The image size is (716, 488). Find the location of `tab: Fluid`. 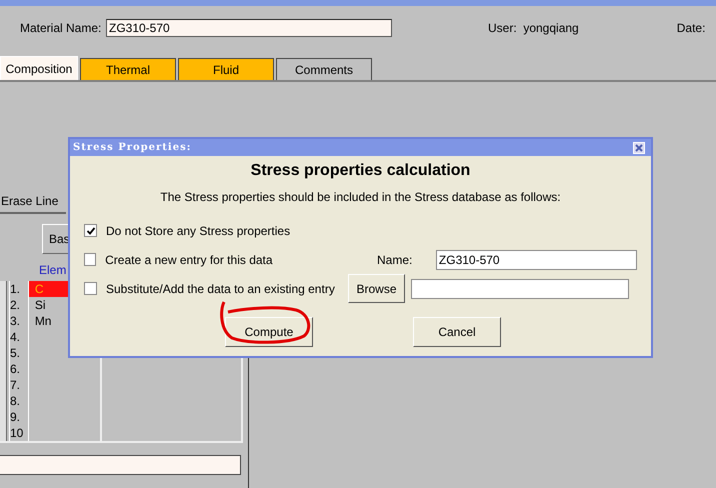

tab: Fluid is located at coordinates (226, 69).